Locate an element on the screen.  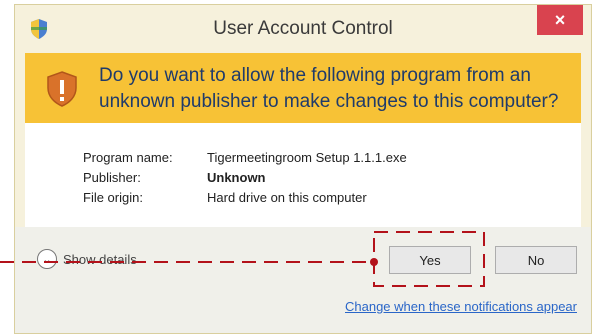
no-button: No is located at coordinates (536, 260).